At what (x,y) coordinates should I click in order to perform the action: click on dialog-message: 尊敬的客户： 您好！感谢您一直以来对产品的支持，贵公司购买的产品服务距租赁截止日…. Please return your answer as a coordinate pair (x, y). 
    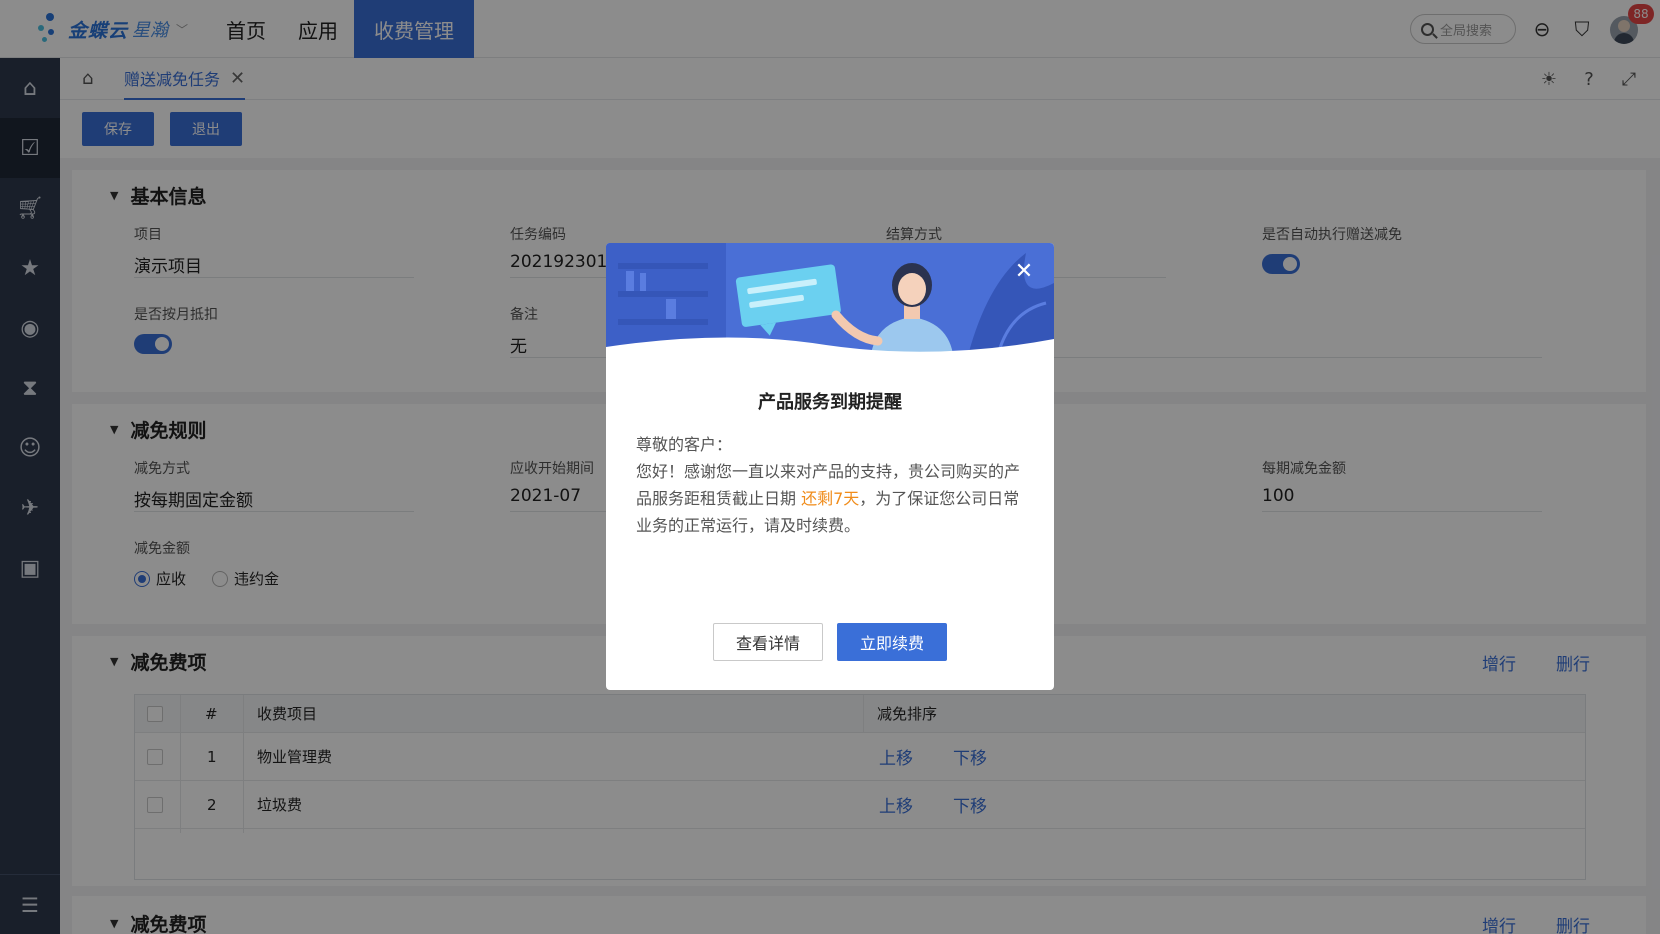
    Looking at the image, I should click on (832, 485).